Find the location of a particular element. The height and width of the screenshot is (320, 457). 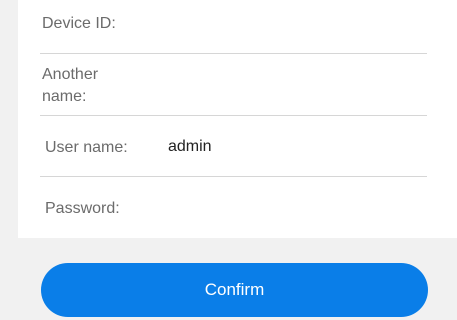

another-name-label-line2: name: is located at coordinates (64, 96).